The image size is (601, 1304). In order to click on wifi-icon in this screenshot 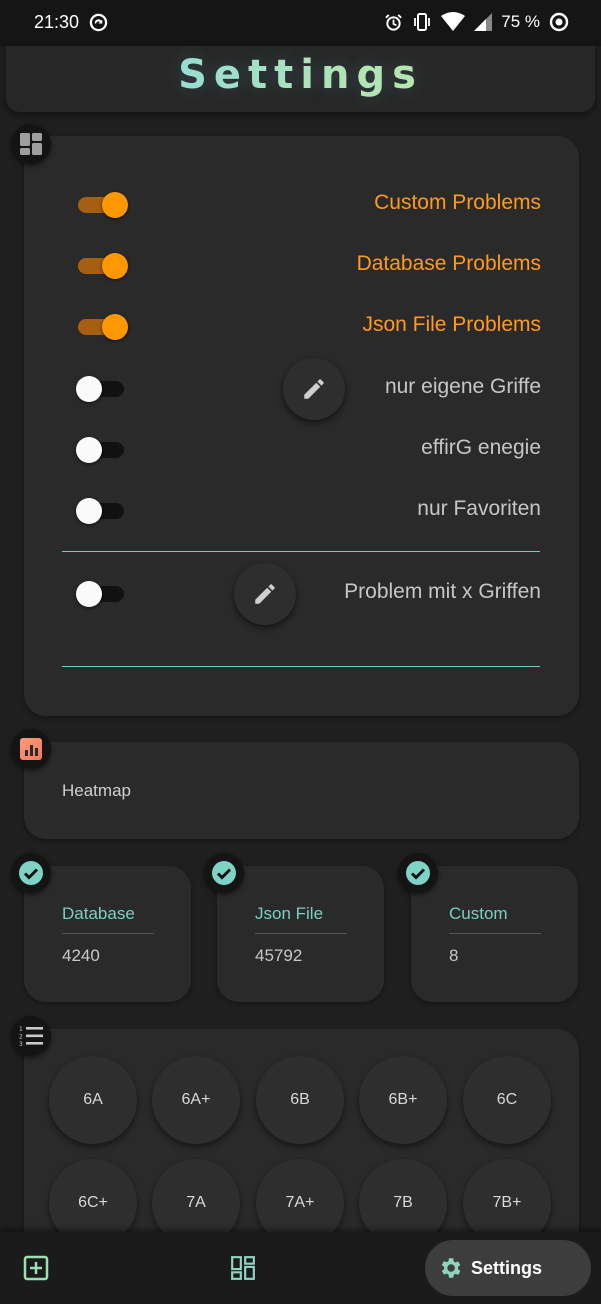, I will do `click(453, 22)`.